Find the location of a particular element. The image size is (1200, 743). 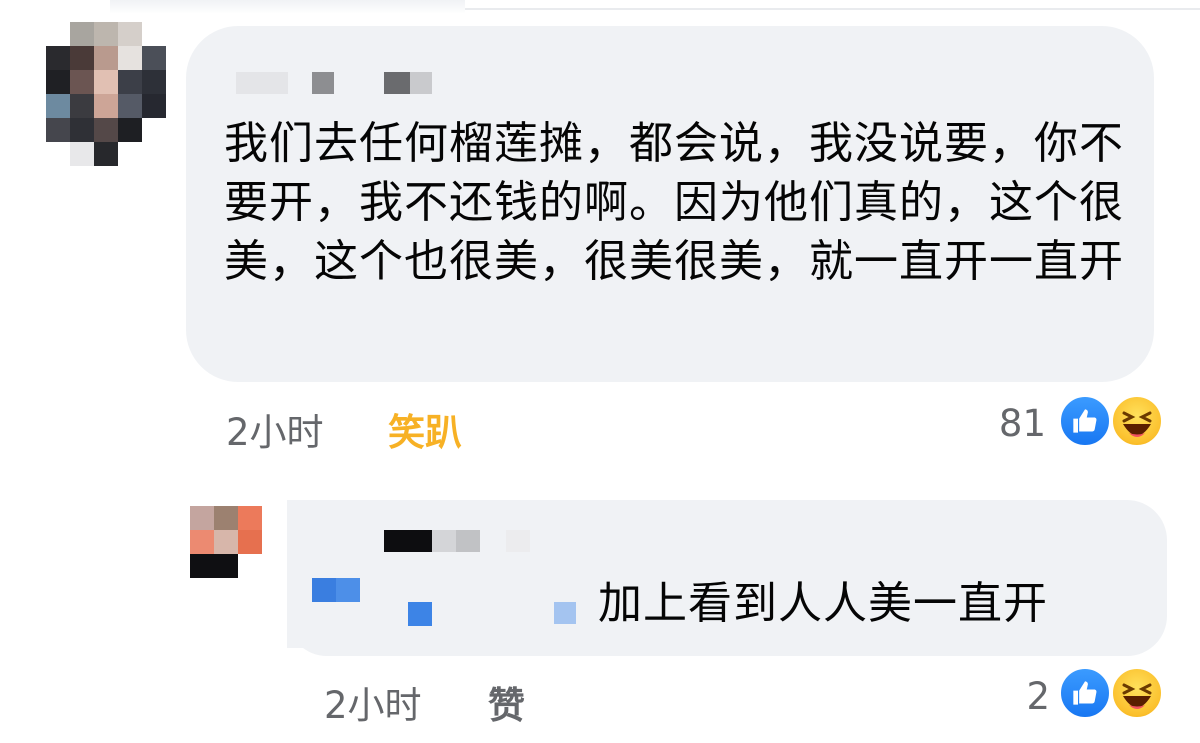

comment-reaction-count: 81 is located at coordinates (1018, 423).